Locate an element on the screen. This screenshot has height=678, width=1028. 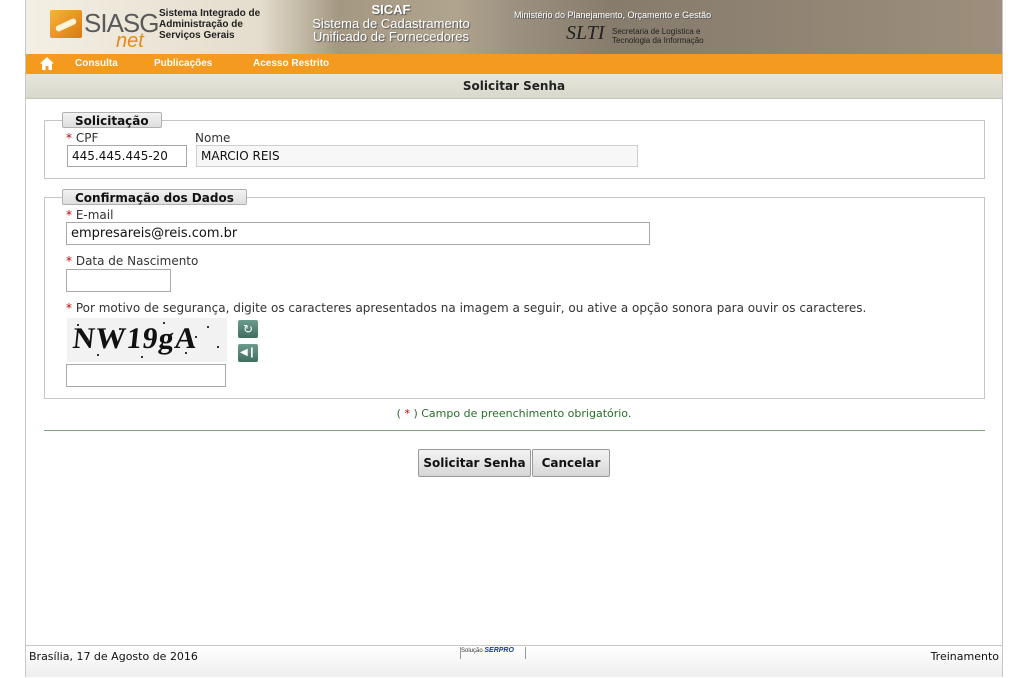
slti-sub-line: Secretaria de Logística e is located at coordinates (656, 31).